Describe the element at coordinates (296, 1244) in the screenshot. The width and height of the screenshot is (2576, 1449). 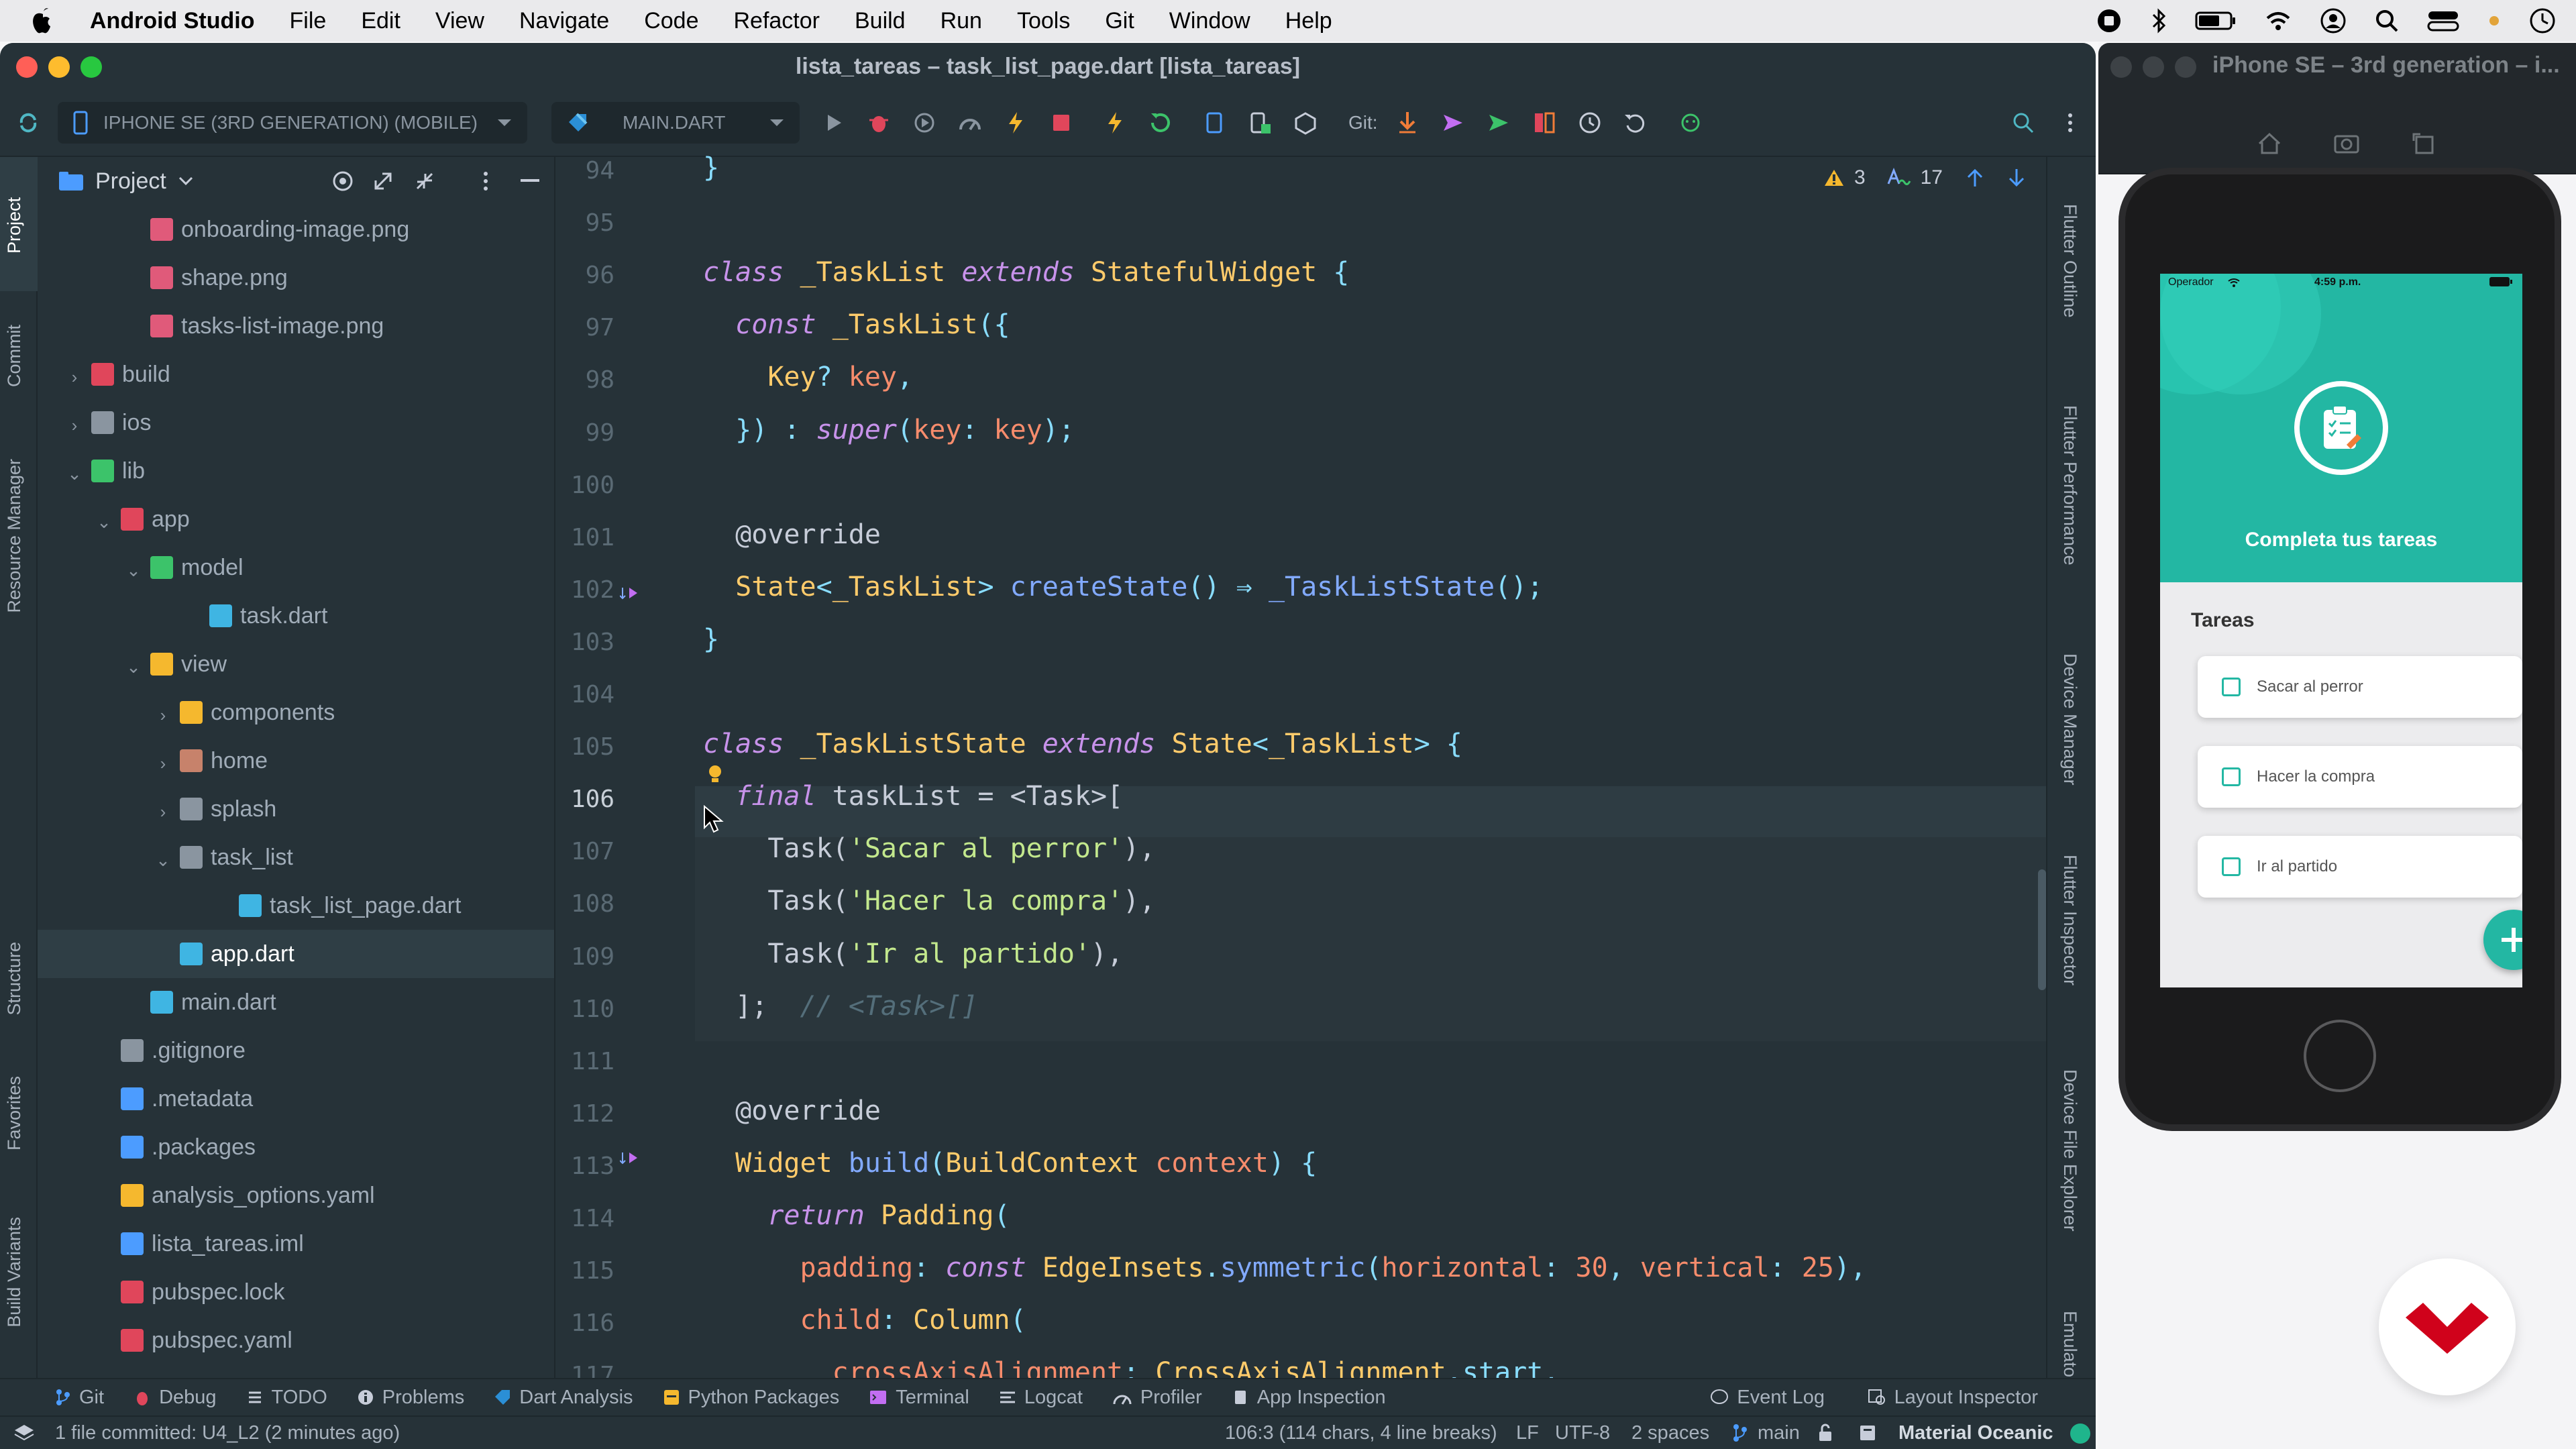
I see `tree-item: lista_tareas.iml` at that location.